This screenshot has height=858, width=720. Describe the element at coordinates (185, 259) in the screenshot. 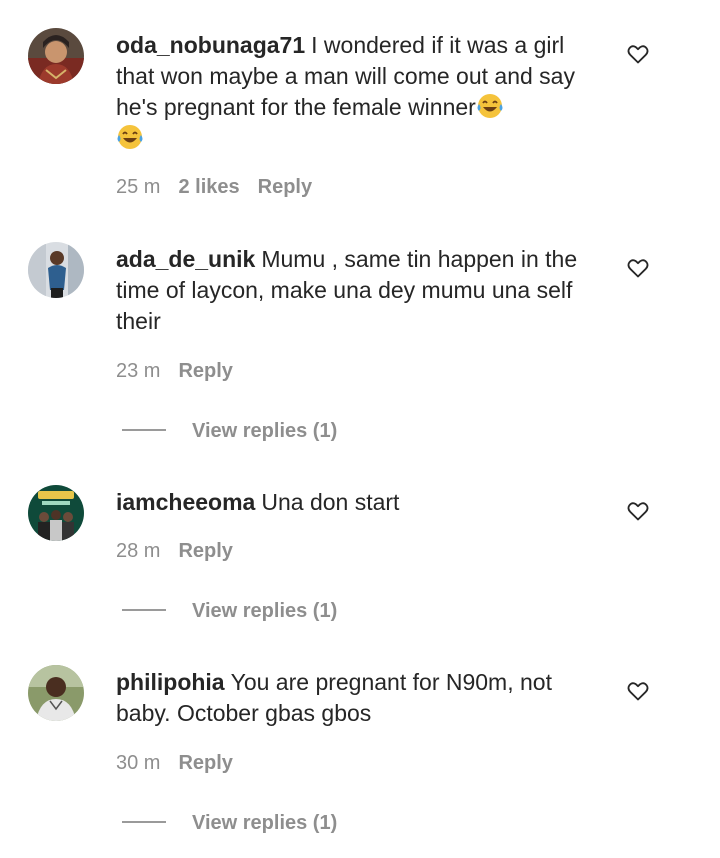

I see `comment-username: ada_de_unik` at that location.